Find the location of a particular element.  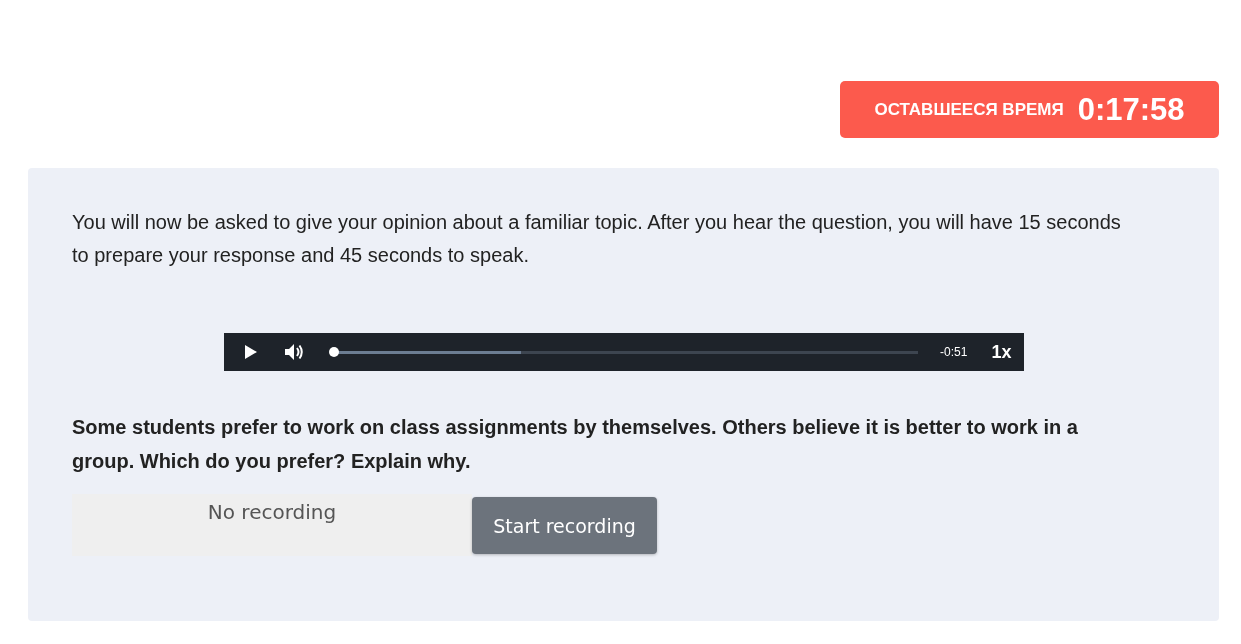

timer-label: ОСТАВШЕЕСЯ ВРЕМЯ is located at coordinates (969, 109).